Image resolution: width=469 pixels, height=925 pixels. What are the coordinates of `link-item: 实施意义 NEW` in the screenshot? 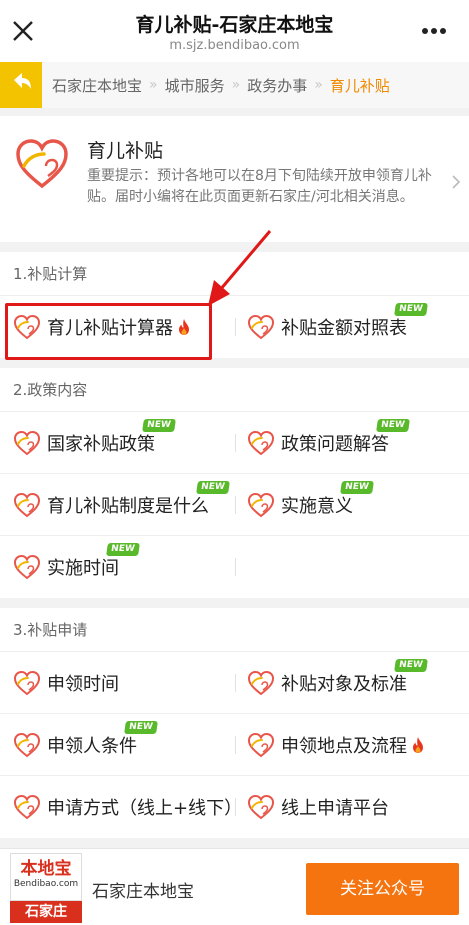 It's located at (310, 505).